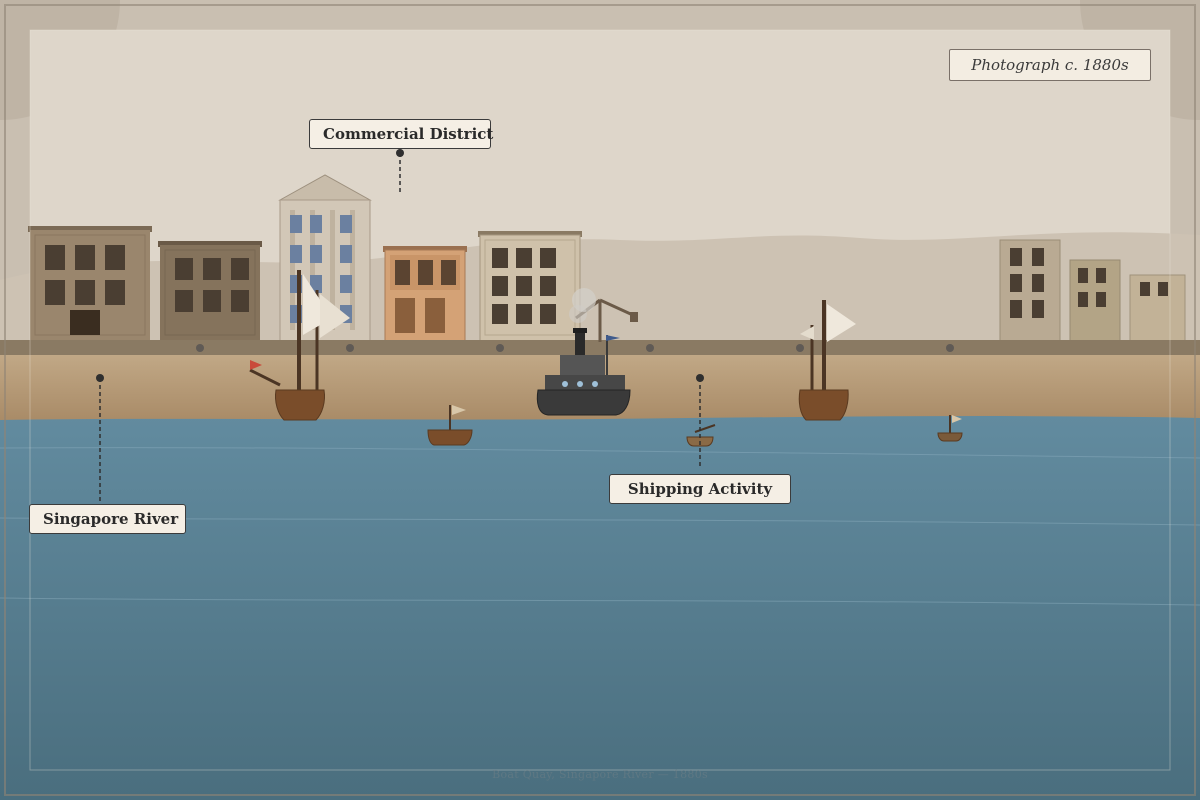  What do you see at coordinates (700, 489) in the screenshot?
I see `label-shipping-activity: Shipping Activity` at bounding box center [700, 489].